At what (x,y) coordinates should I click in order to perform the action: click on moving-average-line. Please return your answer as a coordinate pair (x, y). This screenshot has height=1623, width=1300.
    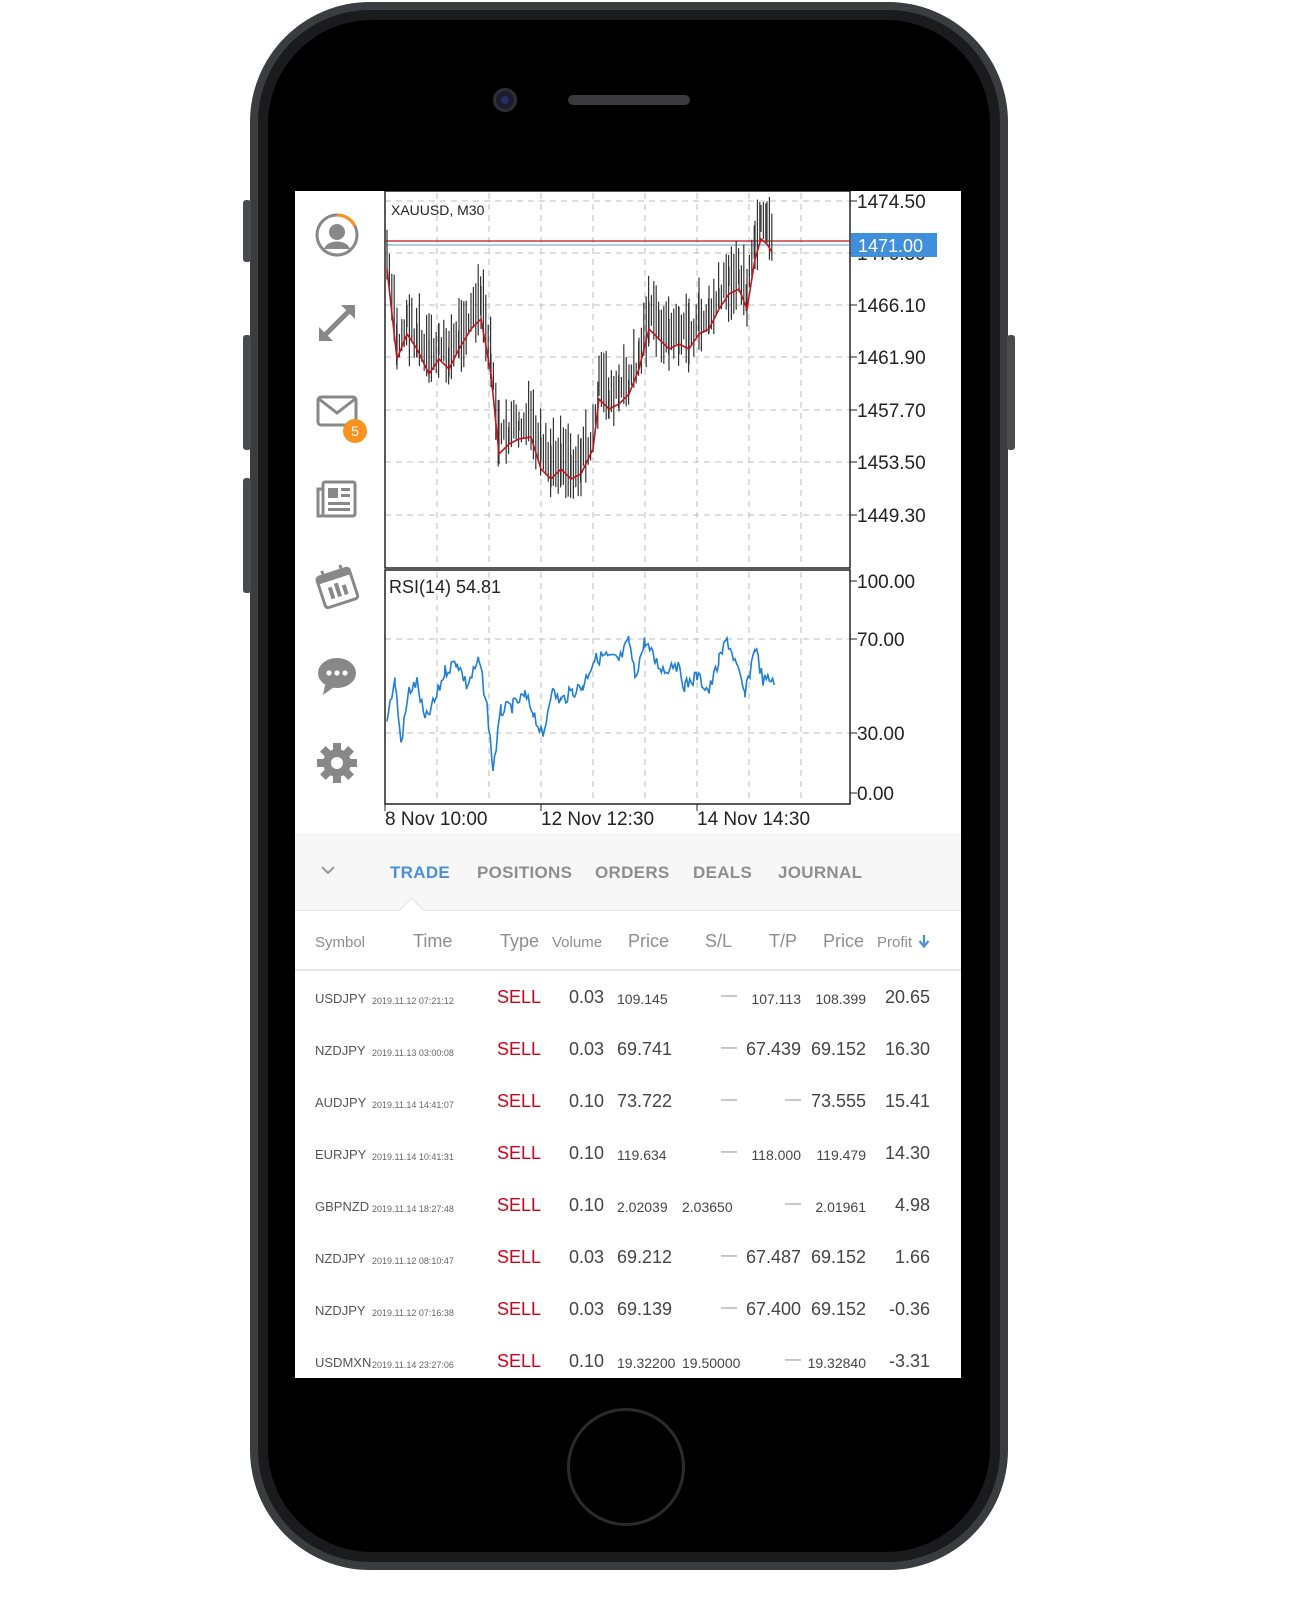
    Looking at the image, I should click on (579, 359).